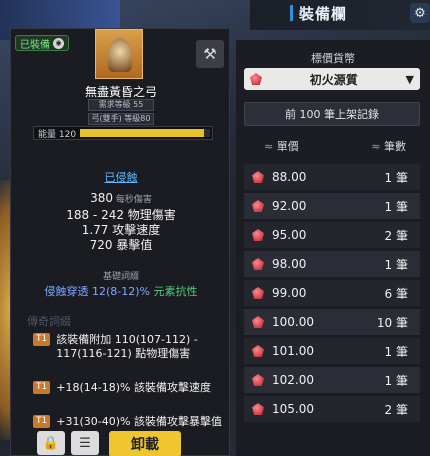  I want to click on energy-track, so click(145, 133).